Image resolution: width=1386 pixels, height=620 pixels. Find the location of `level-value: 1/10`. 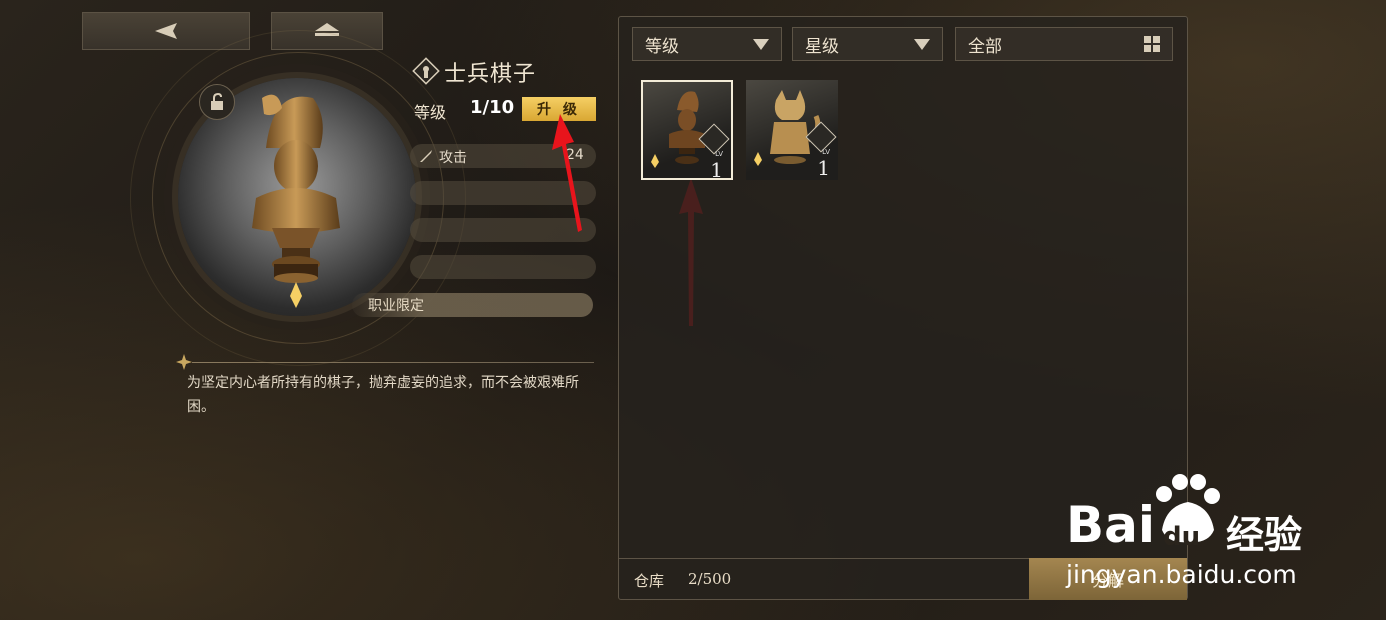

level-value: 1/10 is located at coordinates (492, 107).